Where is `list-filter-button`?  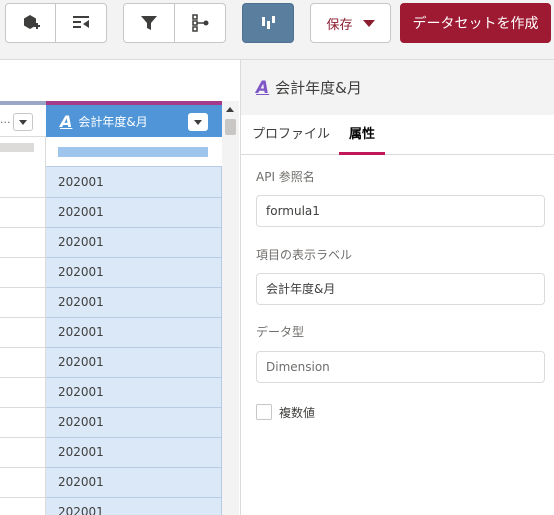 list-filter-button is located at coordinates (81, 23).